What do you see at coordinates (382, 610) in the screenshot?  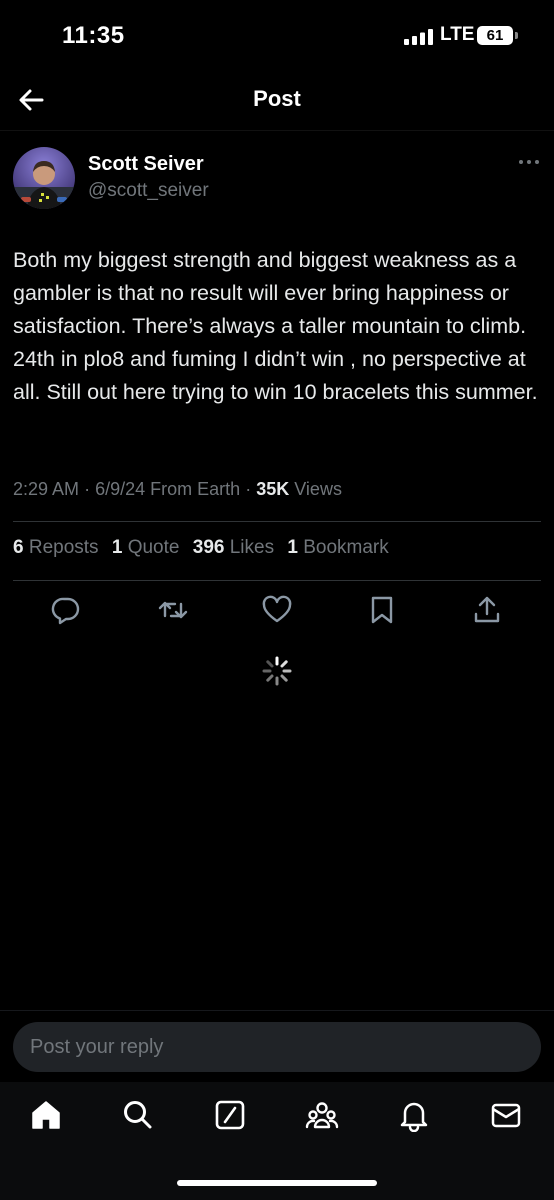 I see `bookmark-icon` at bounding box center [382, 610].